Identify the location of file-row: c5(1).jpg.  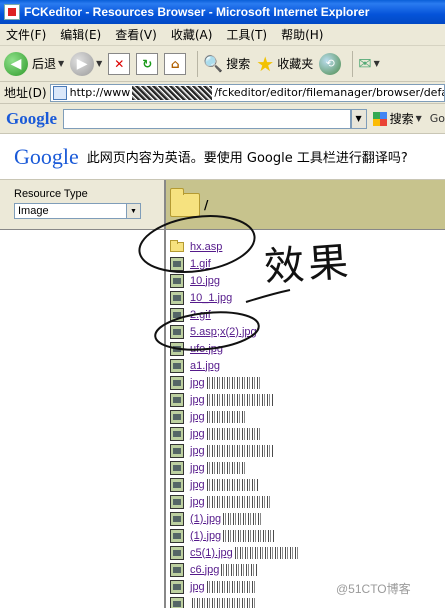
(307, 552).